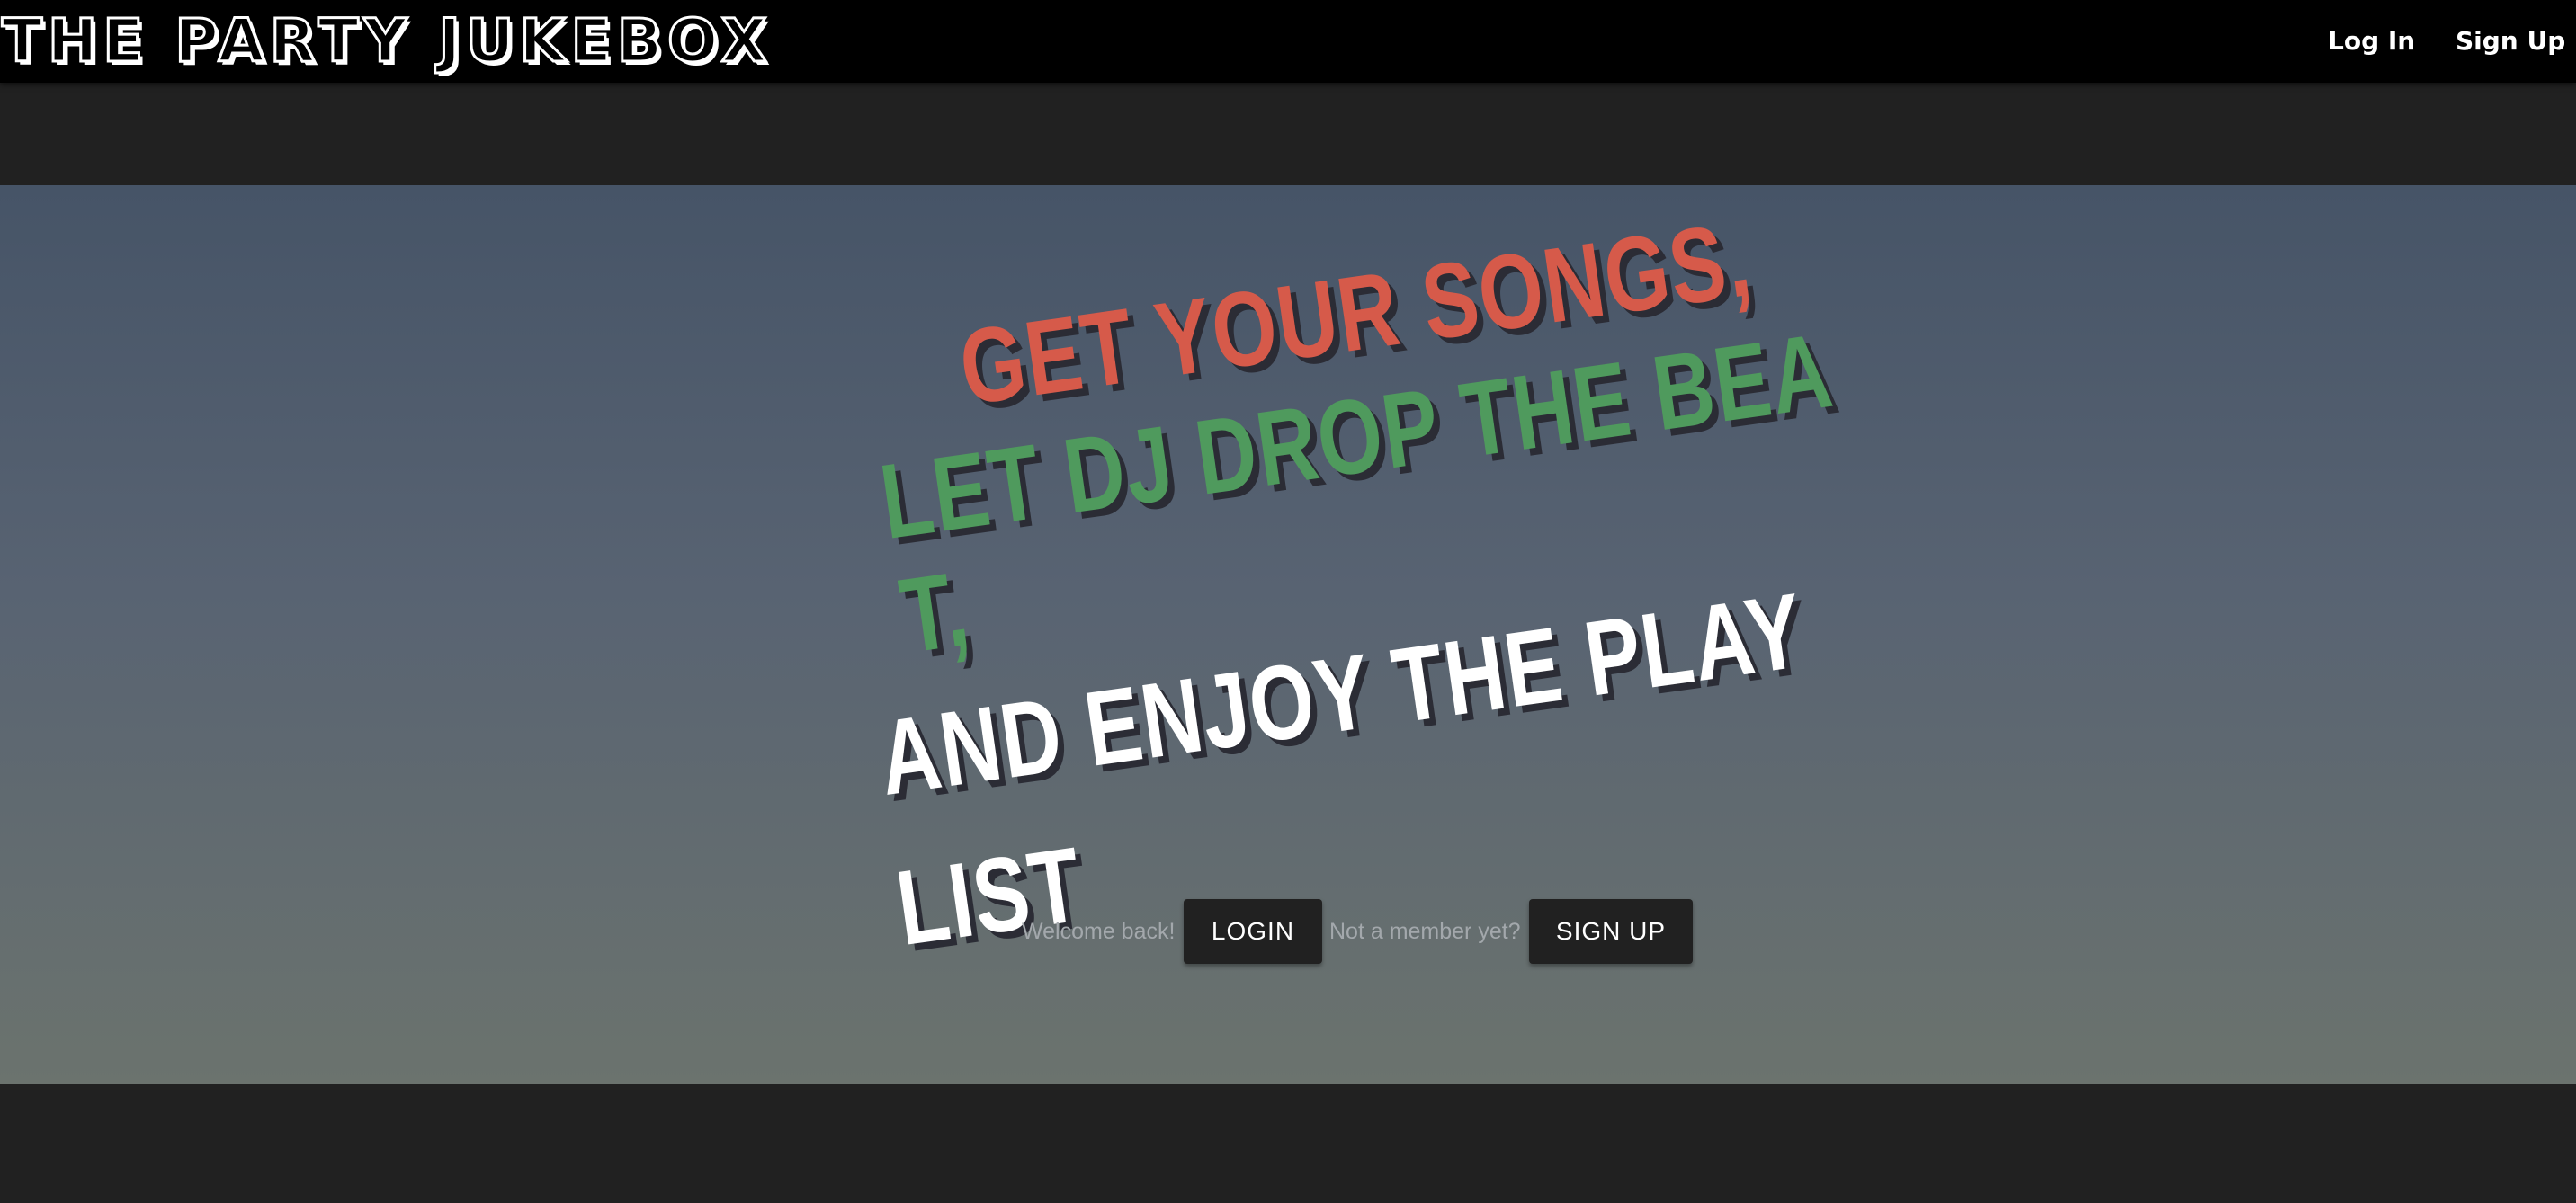 The image size is (2576, 1203). What do you see at coordinates (1425, 931) in the screenshot?
I see `not-member-text: Not a member yet?` at bounding box center [1425, 931].